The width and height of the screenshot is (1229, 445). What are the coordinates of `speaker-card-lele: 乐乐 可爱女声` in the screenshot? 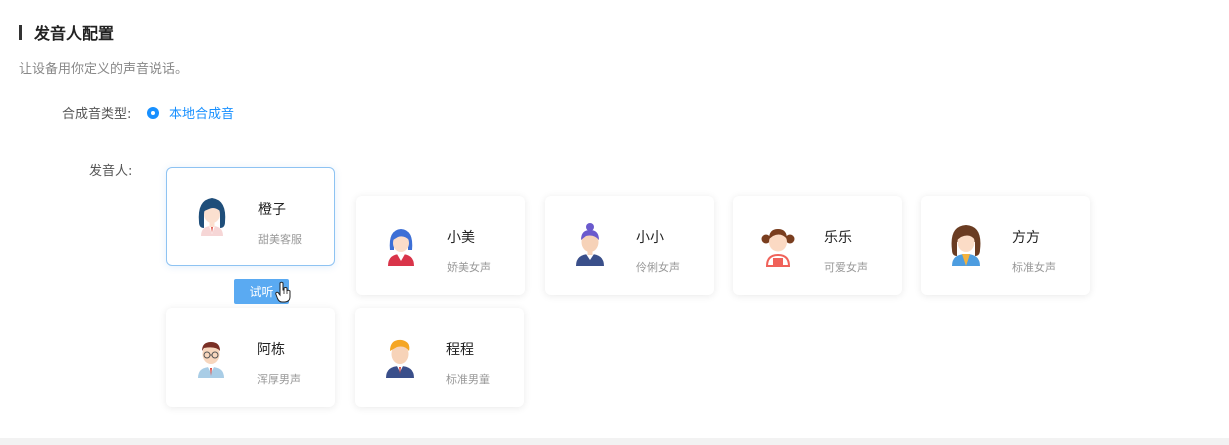 It's located at (817, 245).